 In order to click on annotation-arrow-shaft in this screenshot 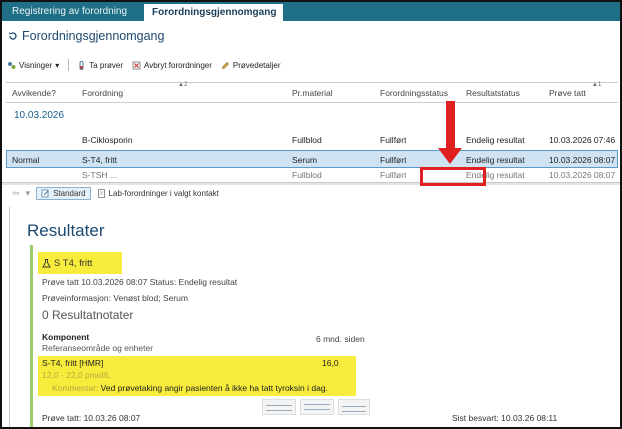, I will do `click(450, 126)`.